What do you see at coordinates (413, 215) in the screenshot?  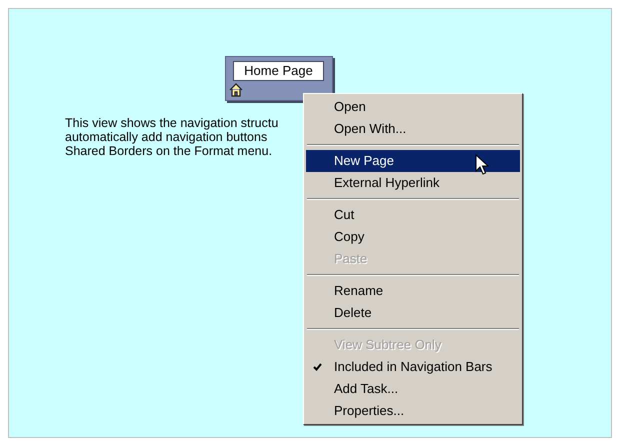 I see `menu-item: Cut` at bounding box center [413, 215].